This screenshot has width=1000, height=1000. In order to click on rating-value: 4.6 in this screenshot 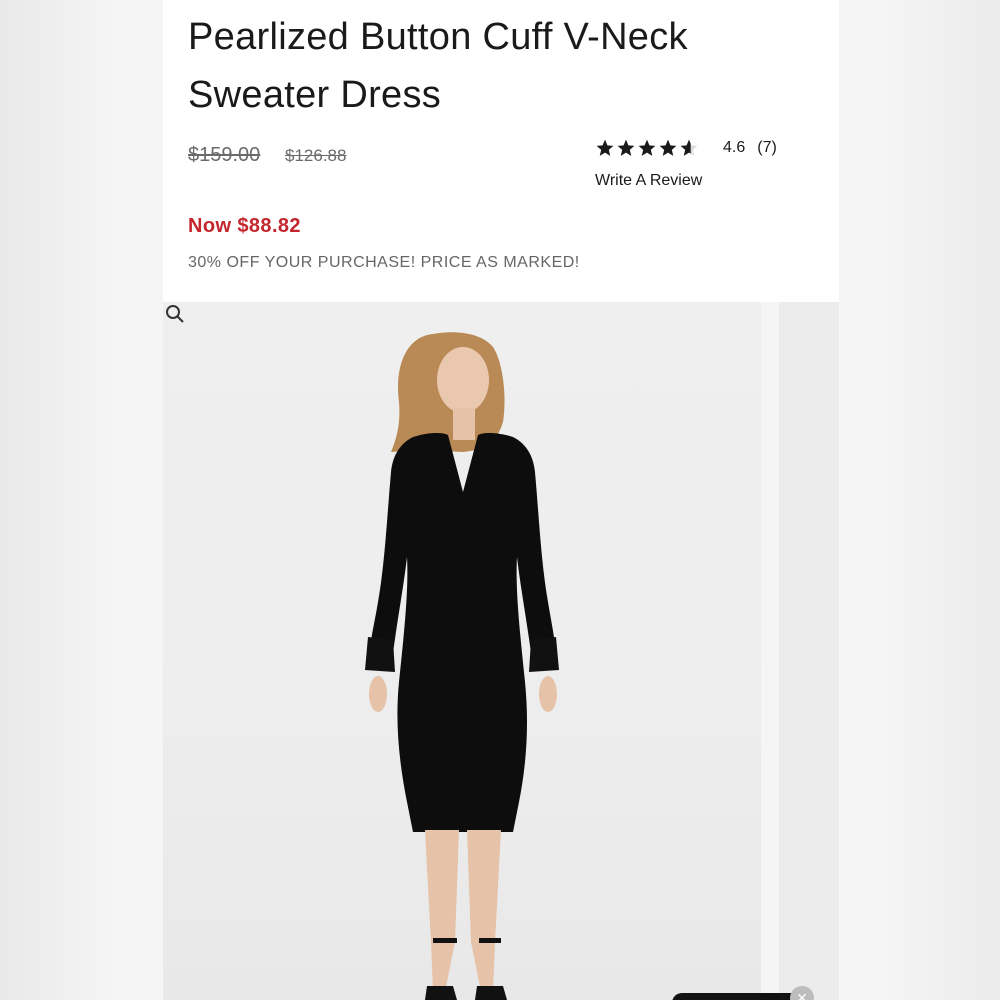, I will do `click(734, 147)`.